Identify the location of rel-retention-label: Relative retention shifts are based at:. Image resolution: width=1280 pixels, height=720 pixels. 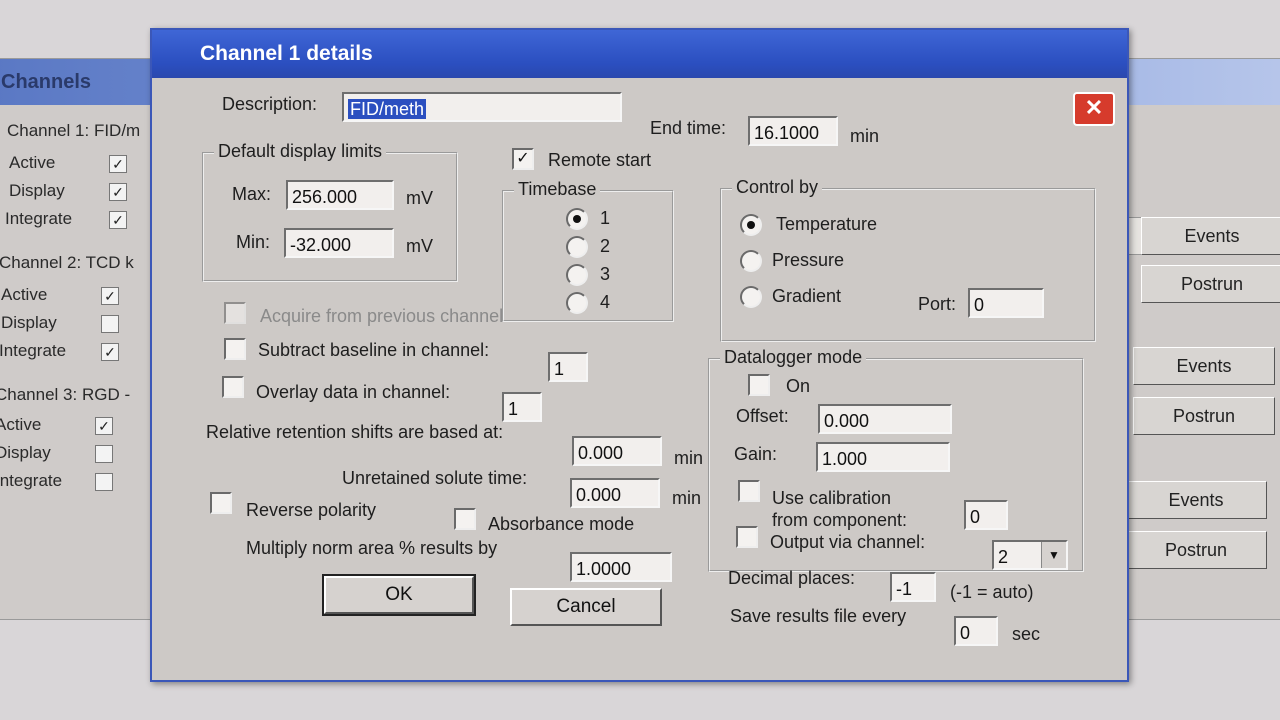
(355, 432).